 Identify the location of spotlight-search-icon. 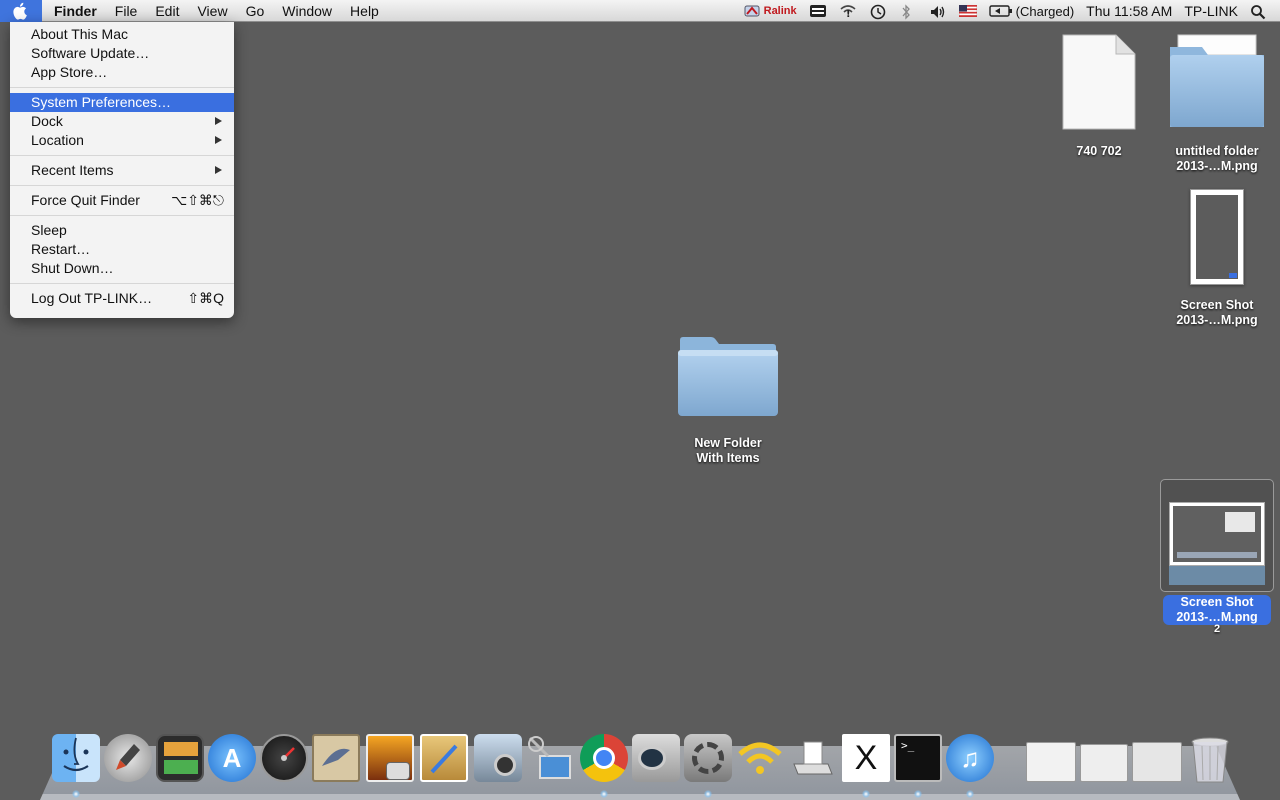
(1259, 12).